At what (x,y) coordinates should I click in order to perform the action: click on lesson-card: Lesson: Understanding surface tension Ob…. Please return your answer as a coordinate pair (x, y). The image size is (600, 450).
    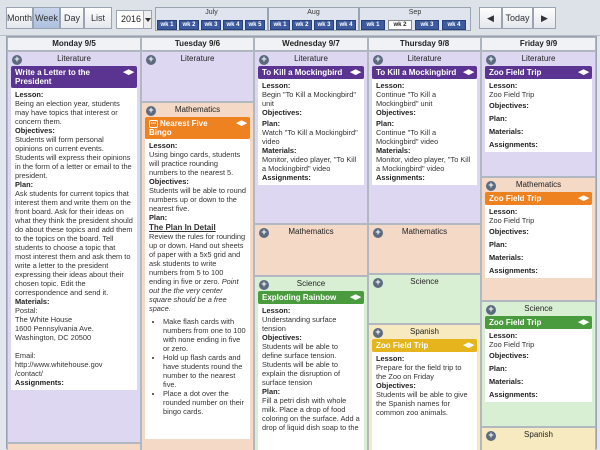
    Looking at the image, I should click on (311, 377).